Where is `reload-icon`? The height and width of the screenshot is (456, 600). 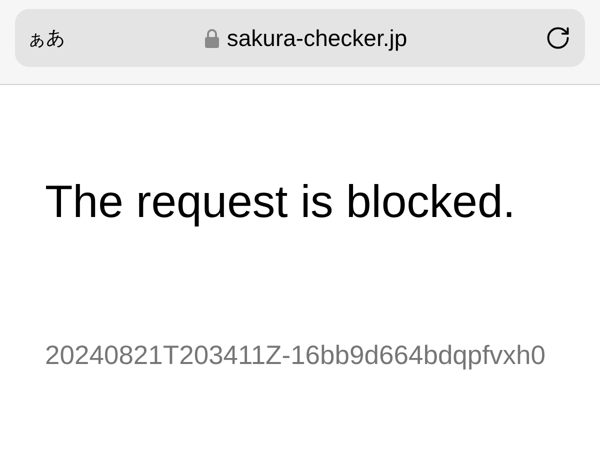 reload-icon is located at coordinates (558, 38).